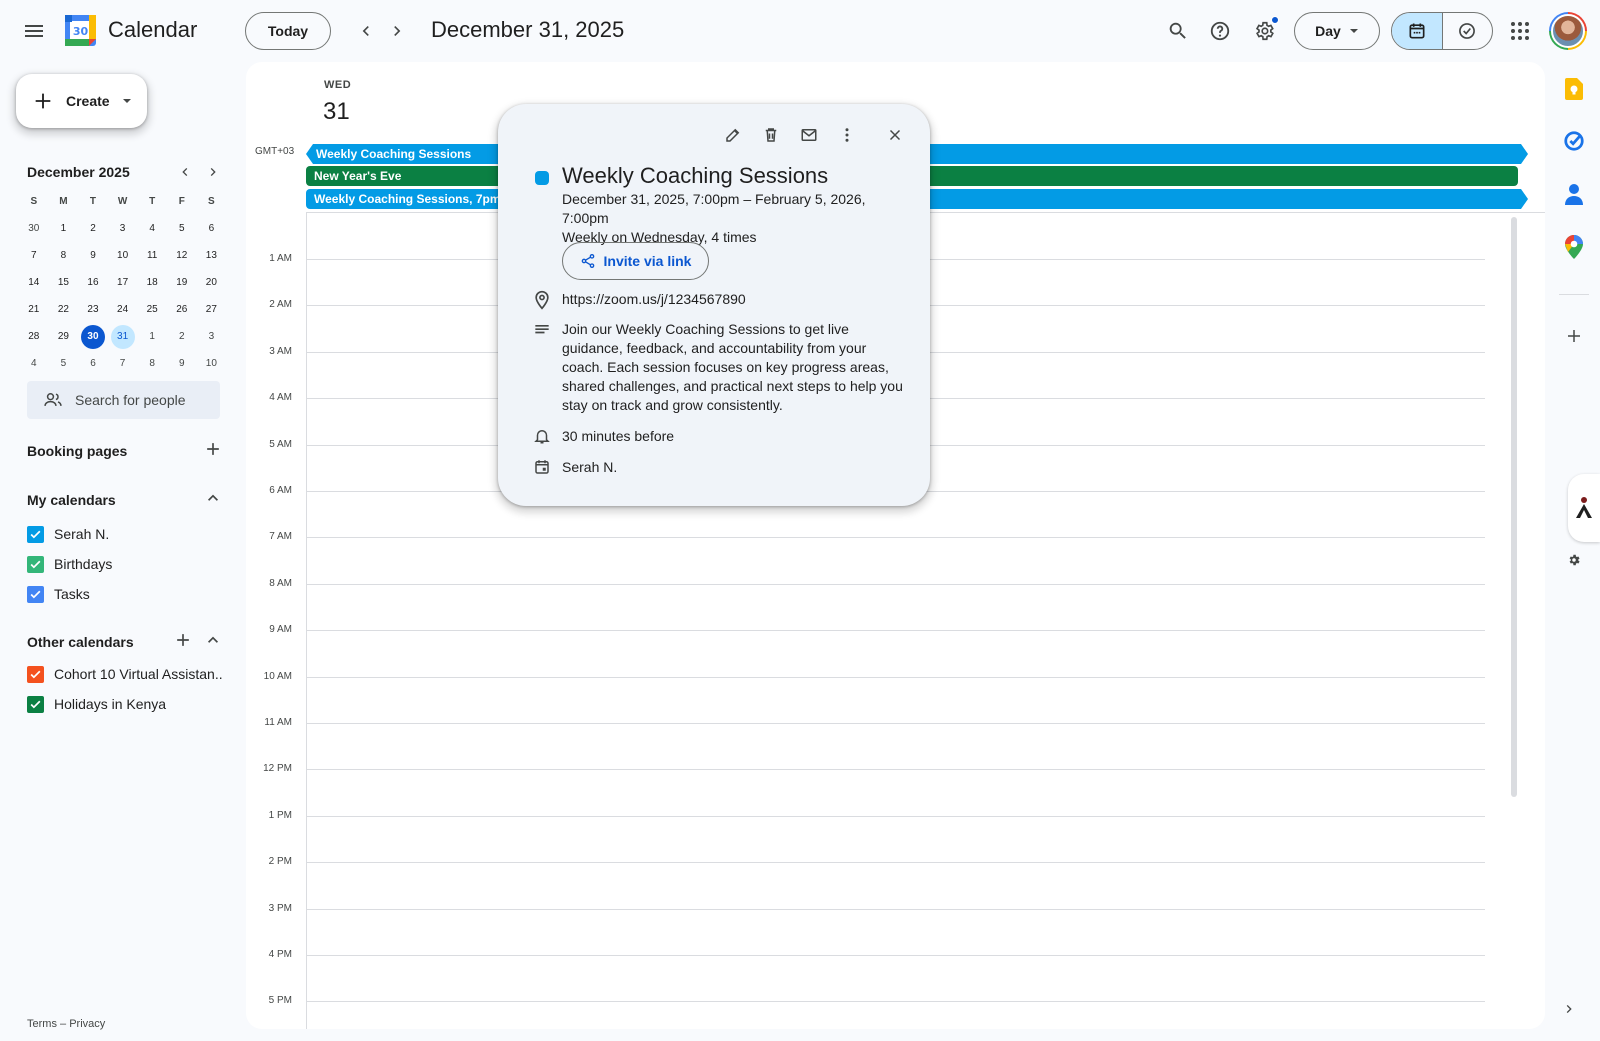  What do you see at coordinates (125, 704) in the screenshot?
I see `calendar-list-item: Holidays in Kenya` at bounding box center [125, 704].